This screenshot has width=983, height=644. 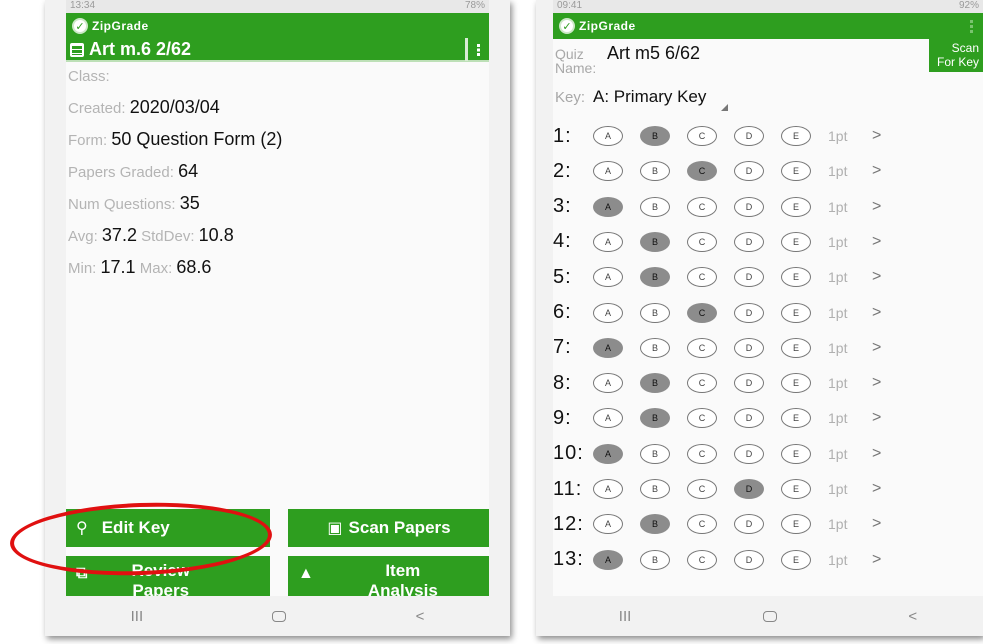 What do you see at coordinates (956, 55) in the screenshot?
I see `scan-for-key-button: Scan For Key` at bounding box center [956, 55].